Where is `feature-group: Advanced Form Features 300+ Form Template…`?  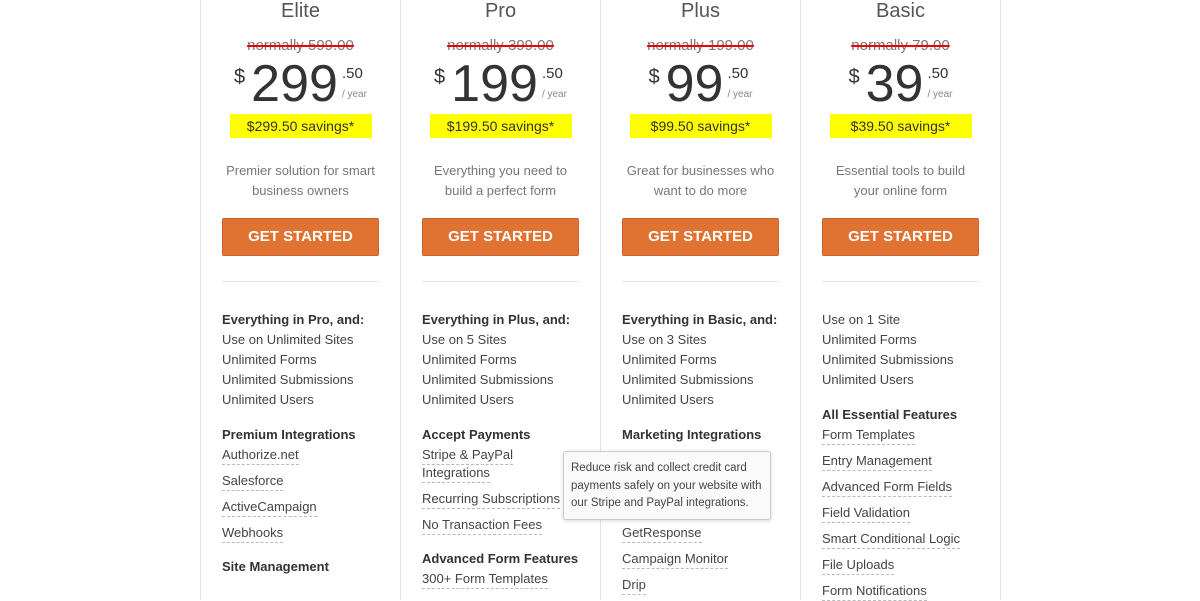
feature-group: Advanced Form Features 300+ Form Template… is located at coordinates (500, 569).